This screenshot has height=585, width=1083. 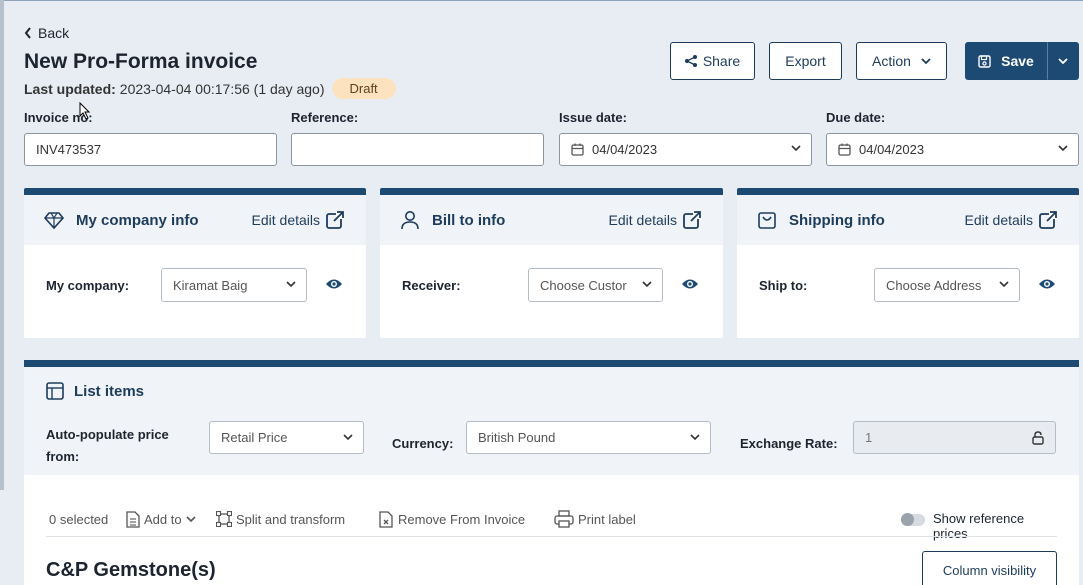 I want to click on save-button: Save, so click(x=1006, y=61).